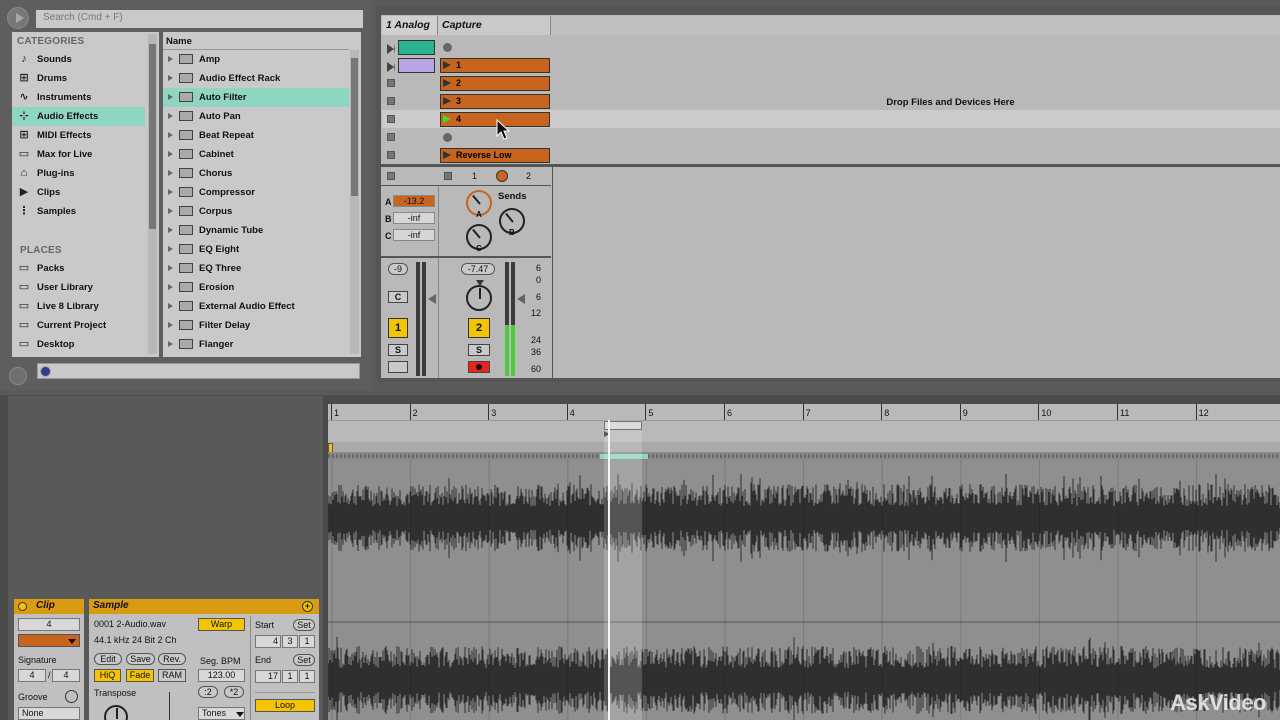 The image size is (1280, 720). What do you see at coordinates (256, 41) in the screenshot?
I see `name-column-header: Name` at bounding box center [256, 41].